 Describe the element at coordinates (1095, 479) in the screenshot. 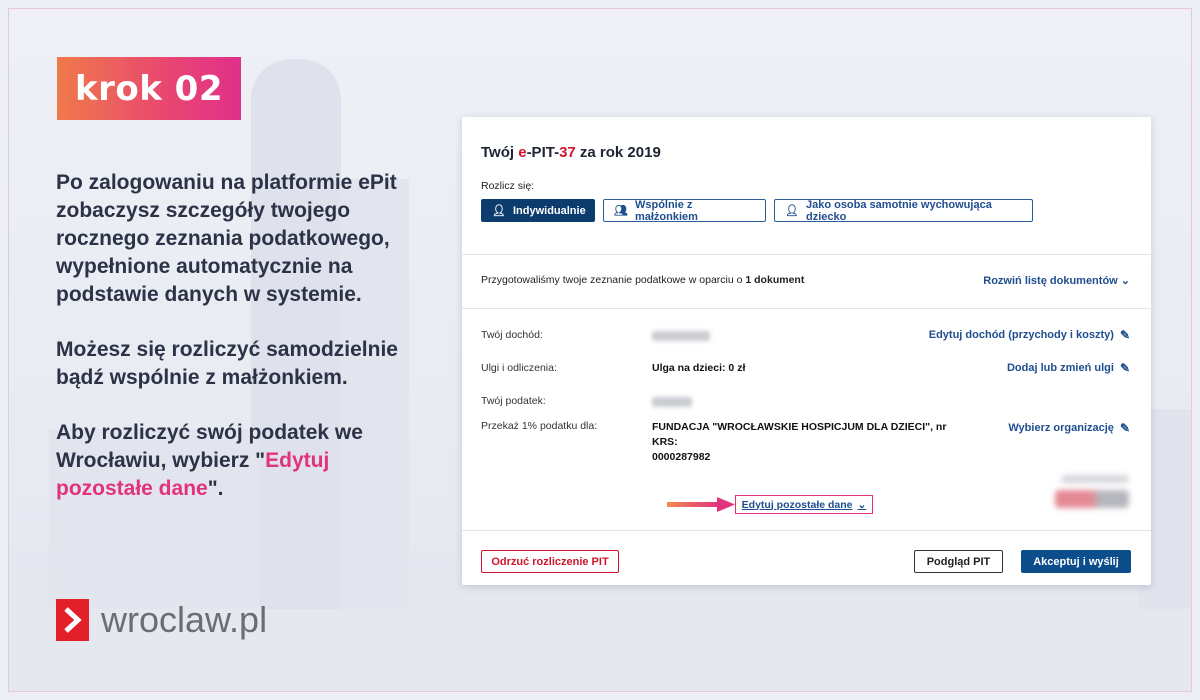

I see `blurred-summary-label` at that location.